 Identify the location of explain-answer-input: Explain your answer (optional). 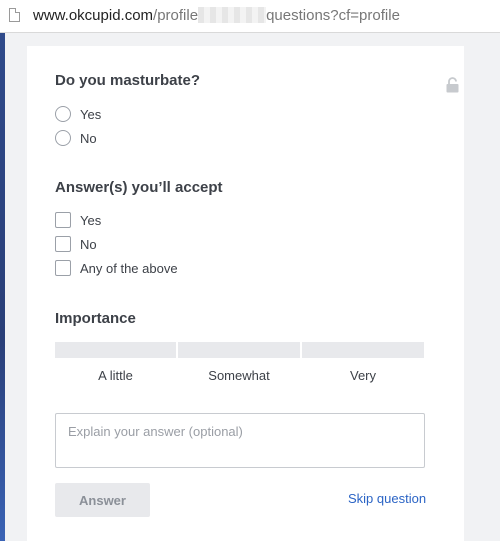
(240, 440).